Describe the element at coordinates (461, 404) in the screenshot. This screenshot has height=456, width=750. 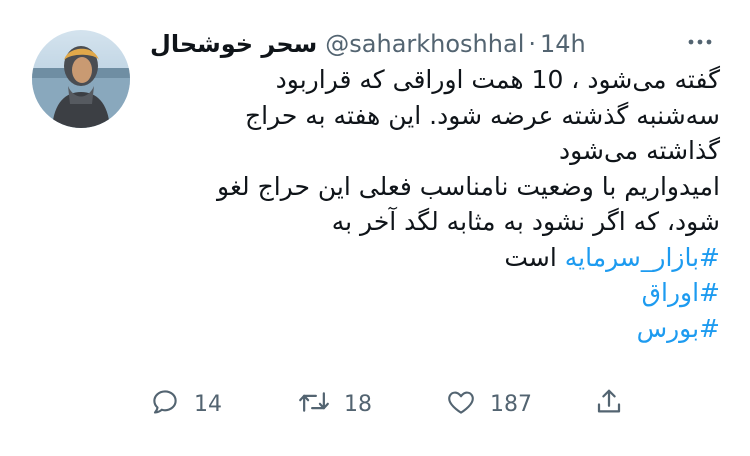
I see `heart-icon` at that location.